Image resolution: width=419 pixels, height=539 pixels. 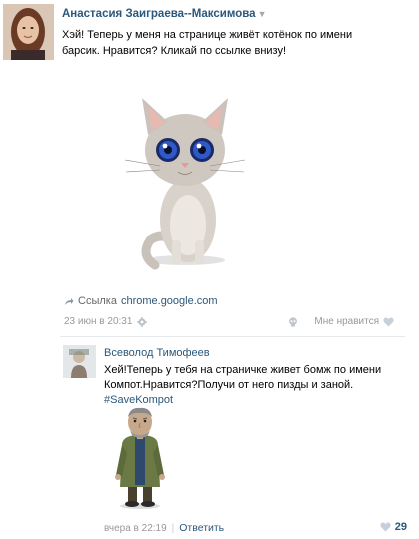 I want to click on post-meta-row: 23 июн в 20:31 Мне нравится, so click(x=229, y=321).